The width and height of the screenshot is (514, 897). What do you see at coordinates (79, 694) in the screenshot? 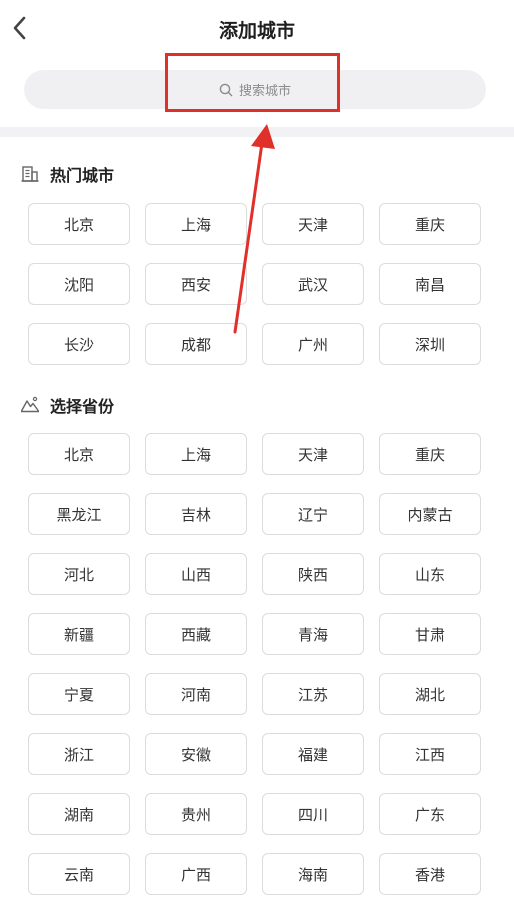
I see `province-chip: 宁夏` at bounding box center [79, 694].